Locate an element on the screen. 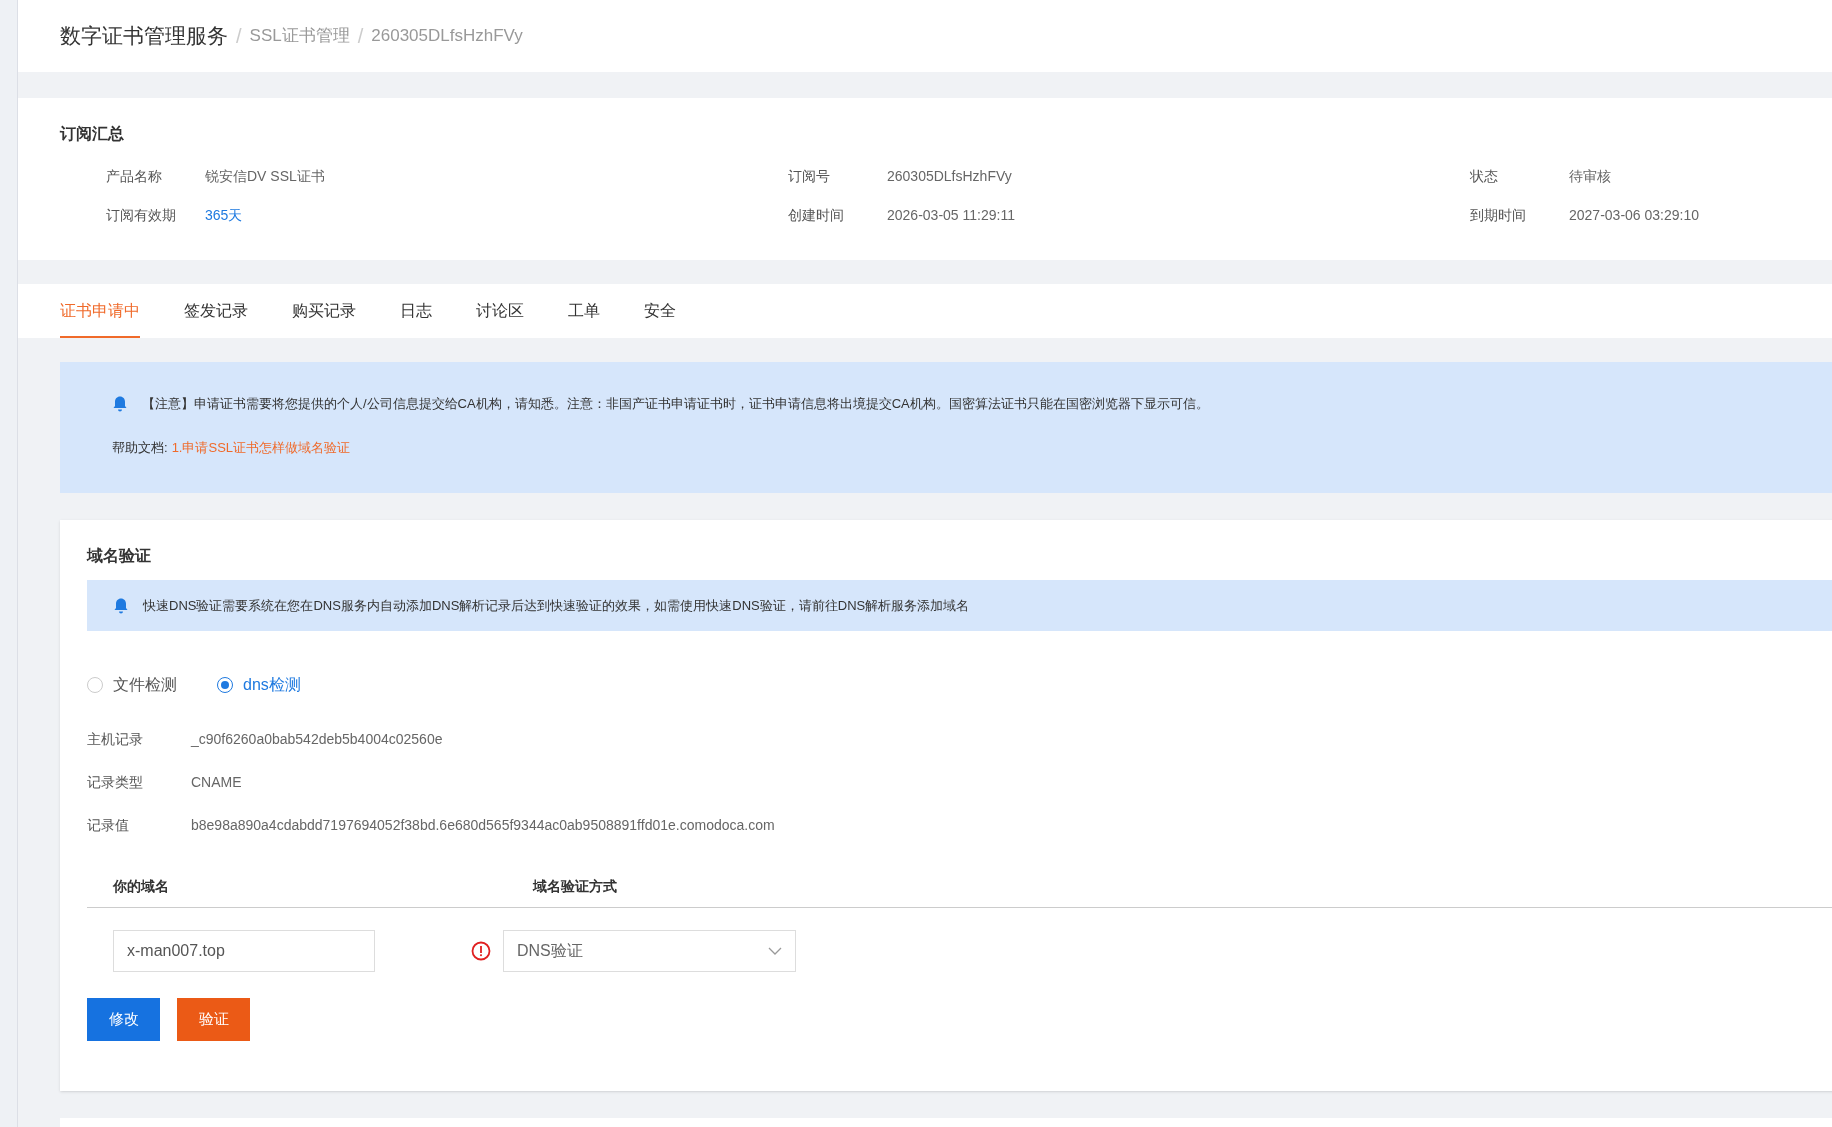  tab: 讨论区 is located at coordinates (500, 311).